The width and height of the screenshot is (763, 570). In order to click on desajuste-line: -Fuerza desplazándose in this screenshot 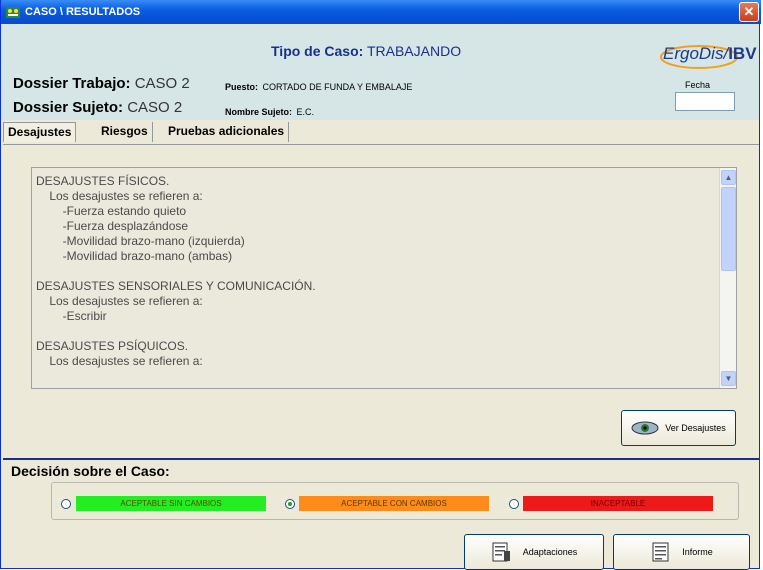, I will do `click(112, 226)`.